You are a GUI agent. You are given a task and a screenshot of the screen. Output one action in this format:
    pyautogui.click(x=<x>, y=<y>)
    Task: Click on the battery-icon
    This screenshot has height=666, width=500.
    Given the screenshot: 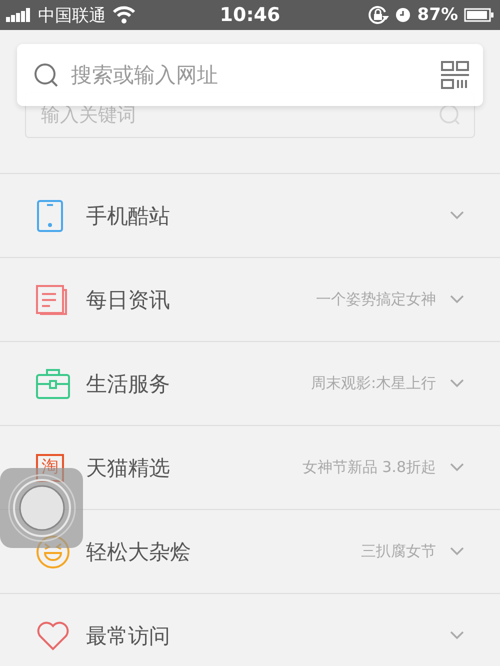 What is the action you would take?
    pyautogui.click(x=479, y=15)
    